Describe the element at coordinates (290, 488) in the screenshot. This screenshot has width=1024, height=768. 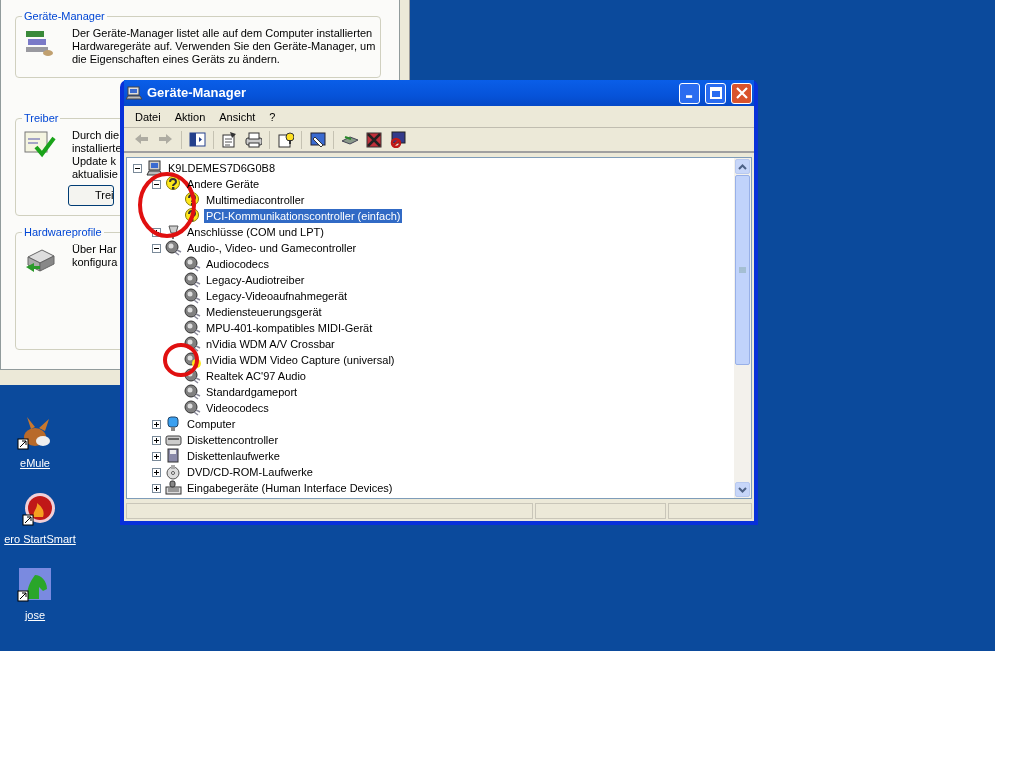
I see `tree-item: Eingabegeräte (Human Interface Devices)` at that location.